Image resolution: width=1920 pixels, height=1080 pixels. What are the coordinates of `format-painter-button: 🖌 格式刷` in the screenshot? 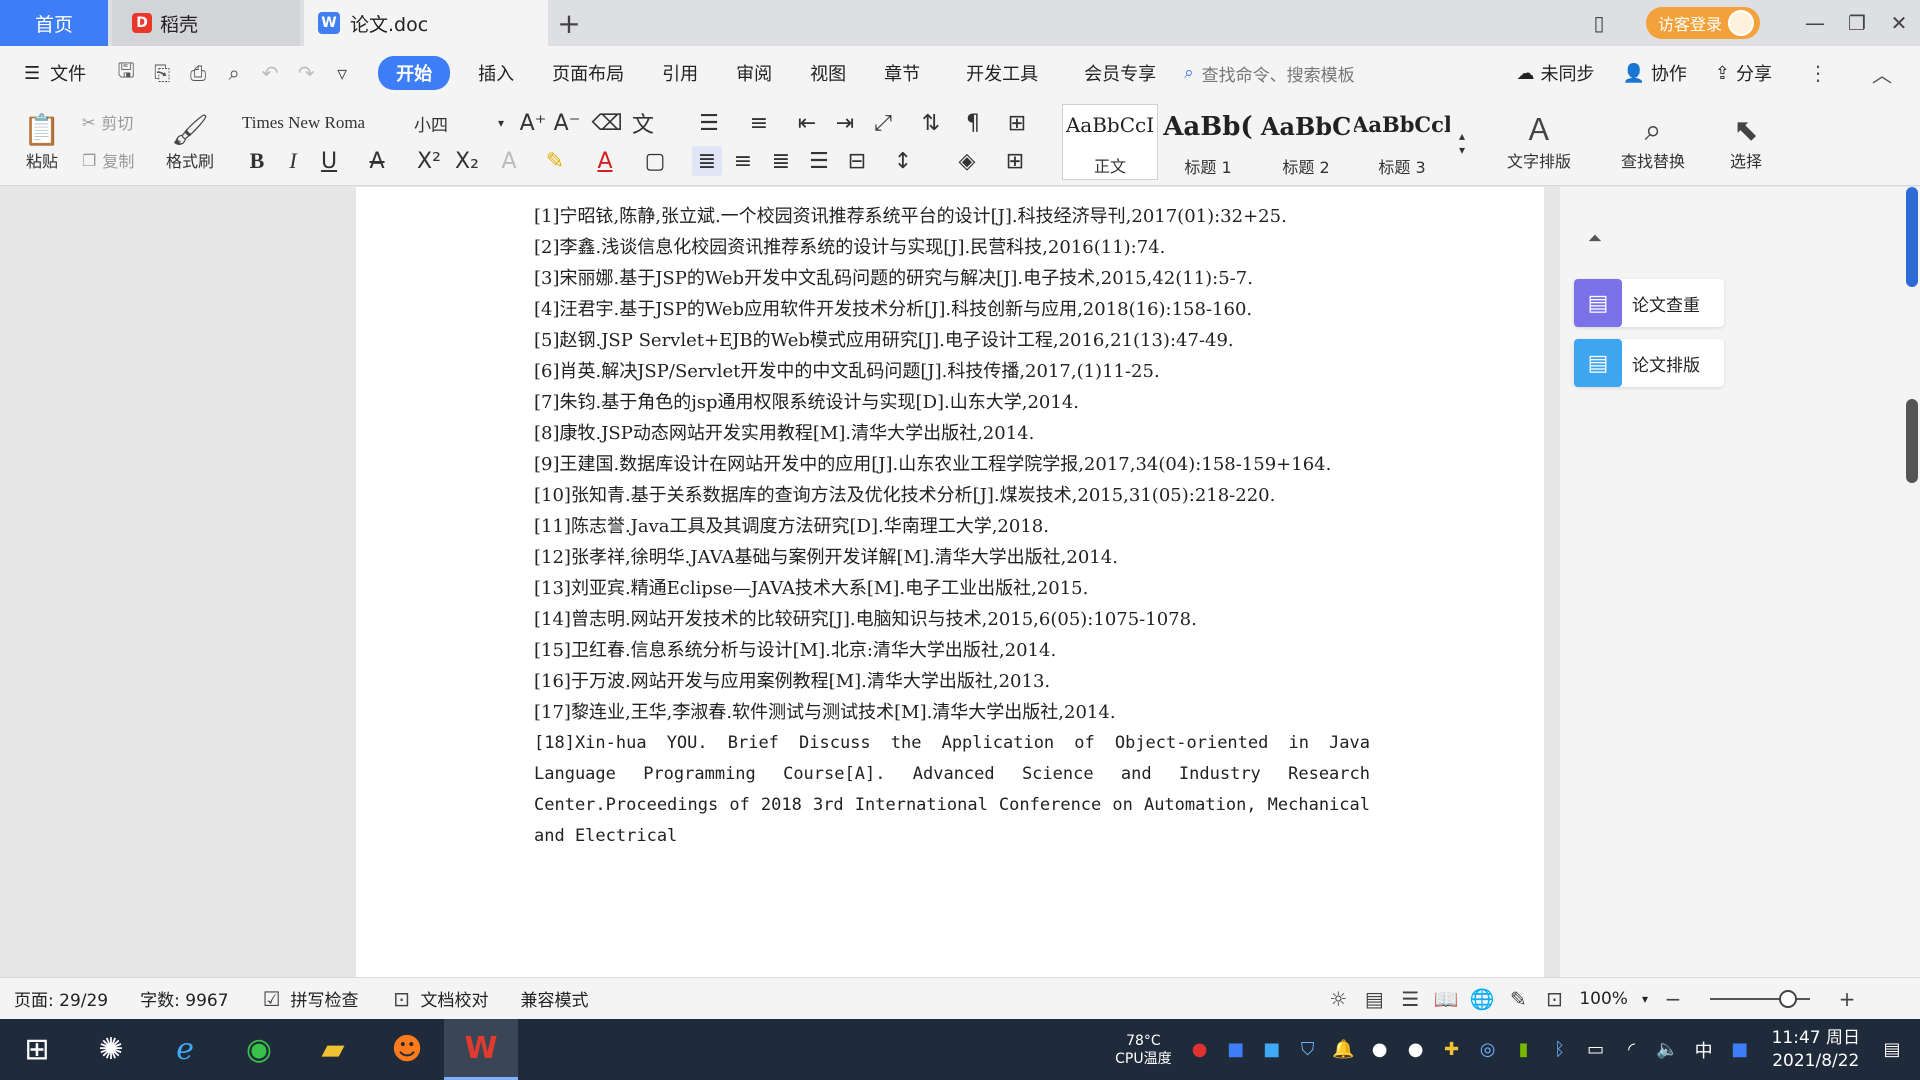 It's located at (190, 143).